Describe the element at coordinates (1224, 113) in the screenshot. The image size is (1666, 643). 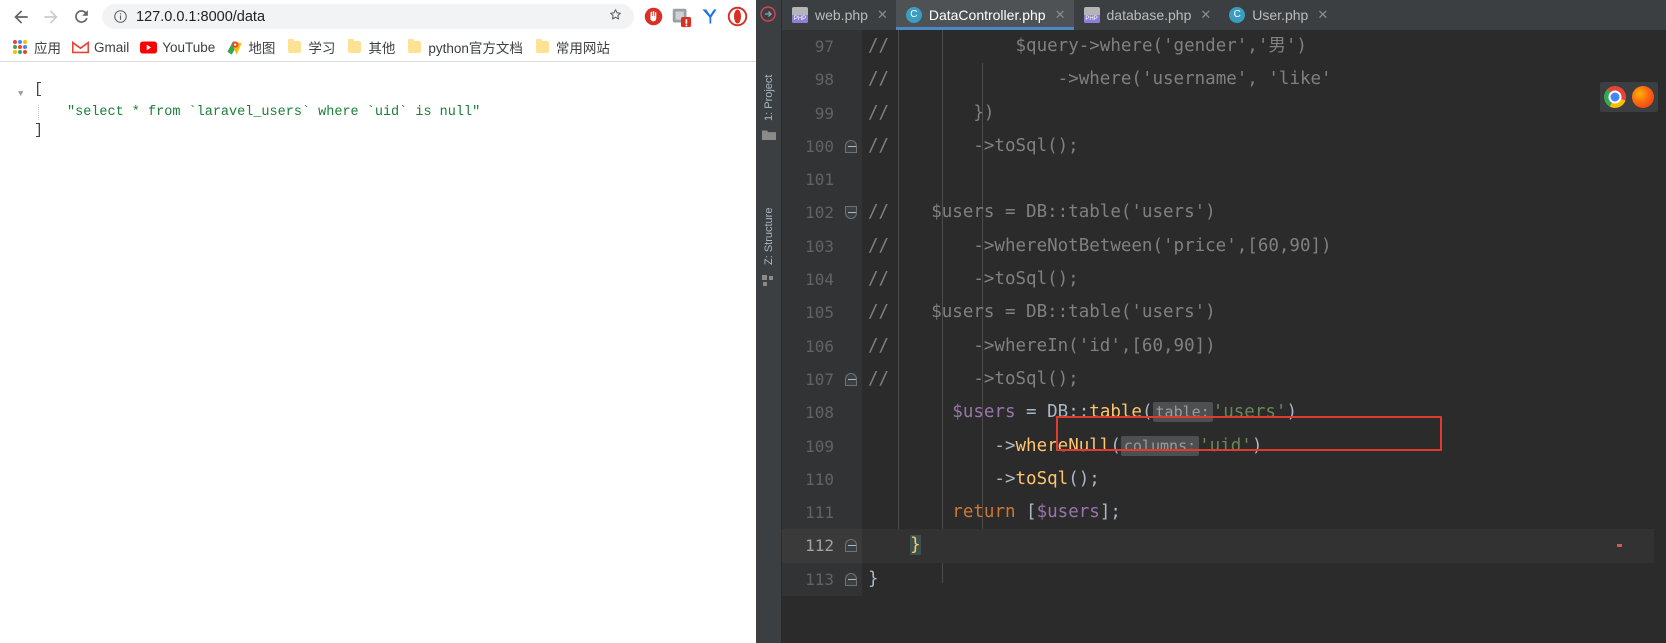
I see `code-line: 99 // })` at that location.